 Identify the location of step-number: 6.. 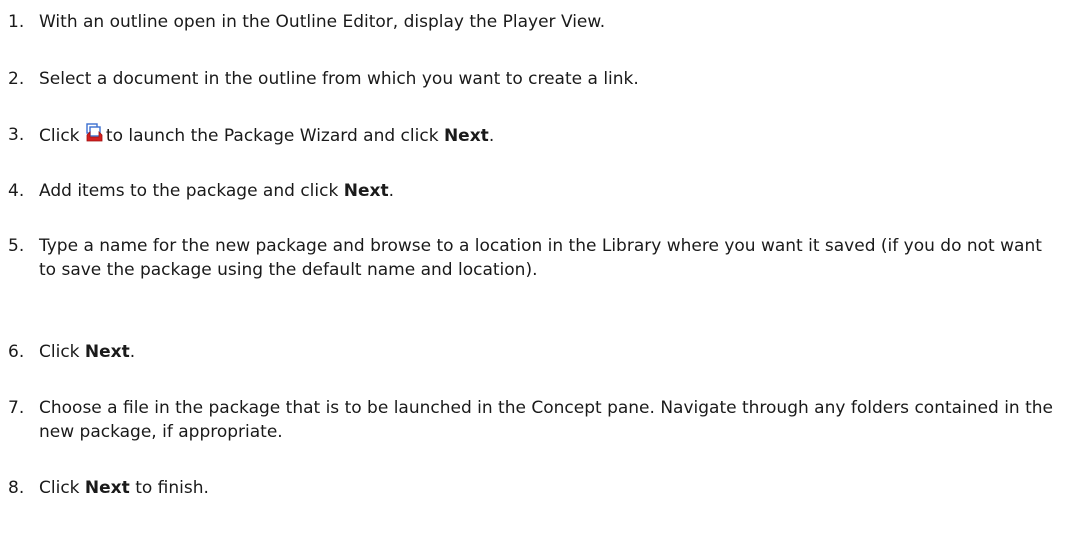
(16, 352).